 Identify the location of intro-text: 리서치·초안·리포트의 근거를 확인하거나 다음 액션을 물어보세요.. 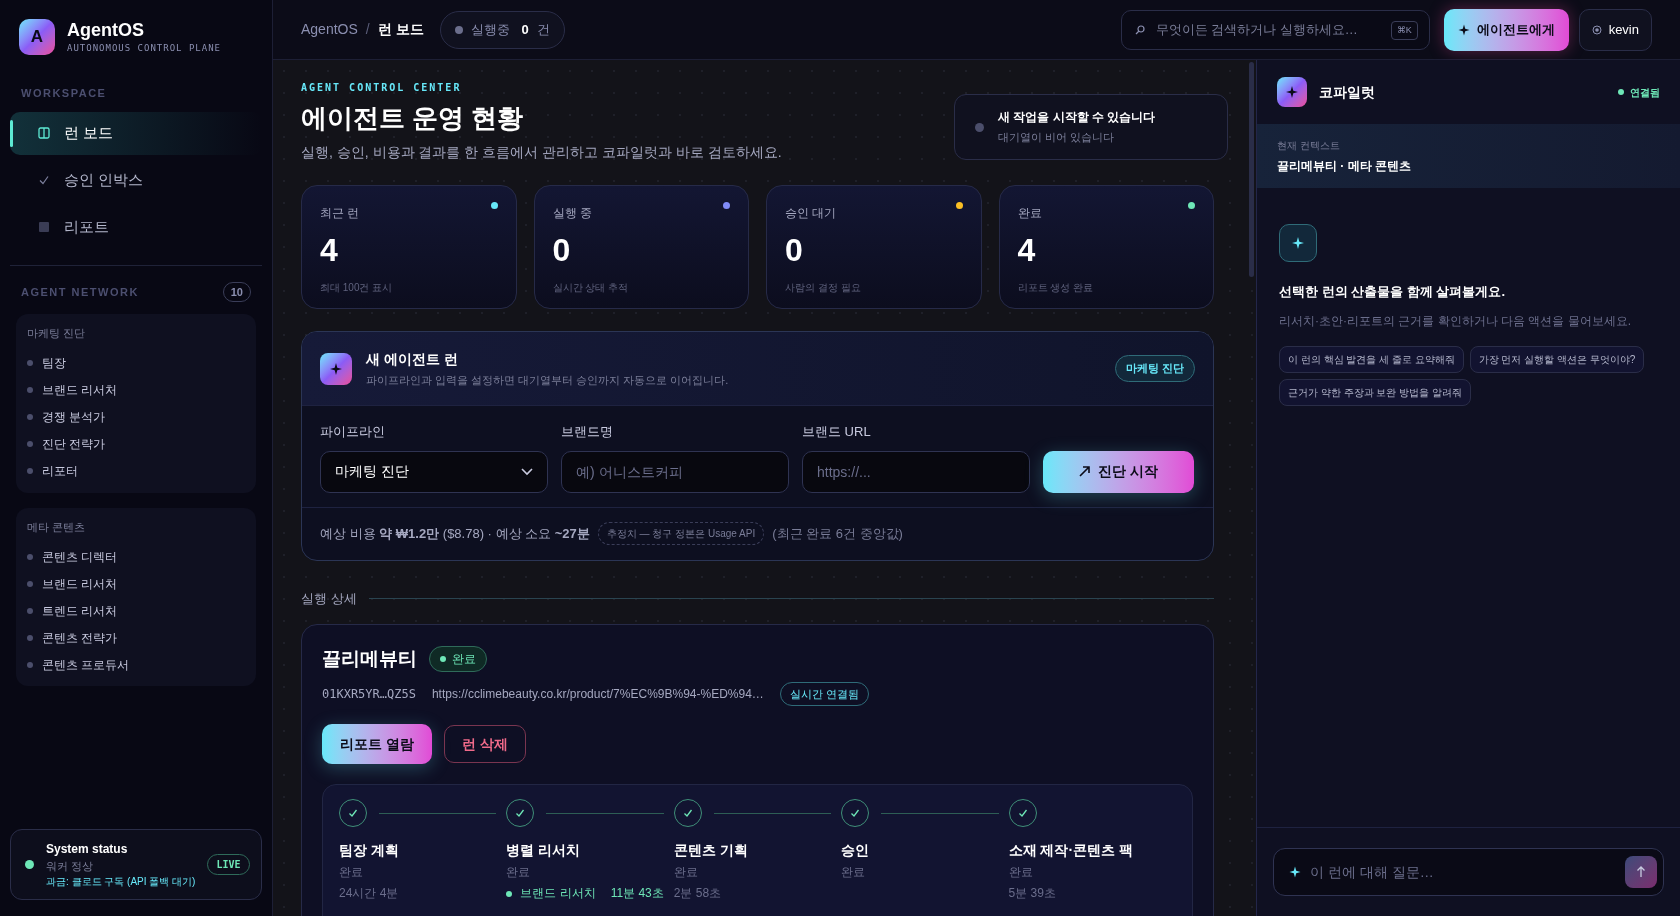
(1455, 321).